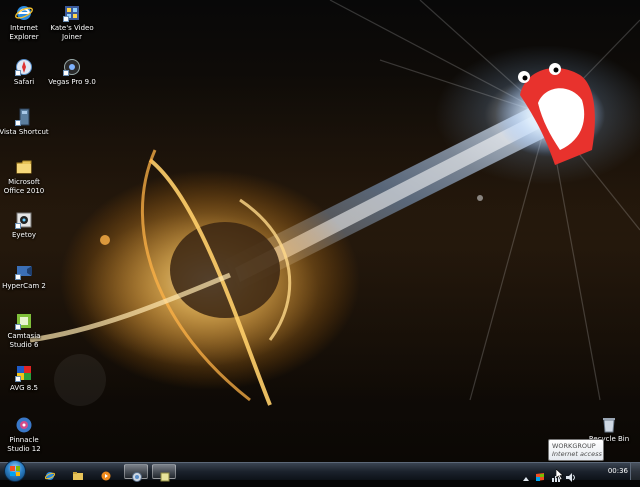 The height and width of the screenshot is (487, 640). What do you see at coordinates (635, 471) in the screenshot?
I see `show-desktop-button` at bounding box center [635, 471].